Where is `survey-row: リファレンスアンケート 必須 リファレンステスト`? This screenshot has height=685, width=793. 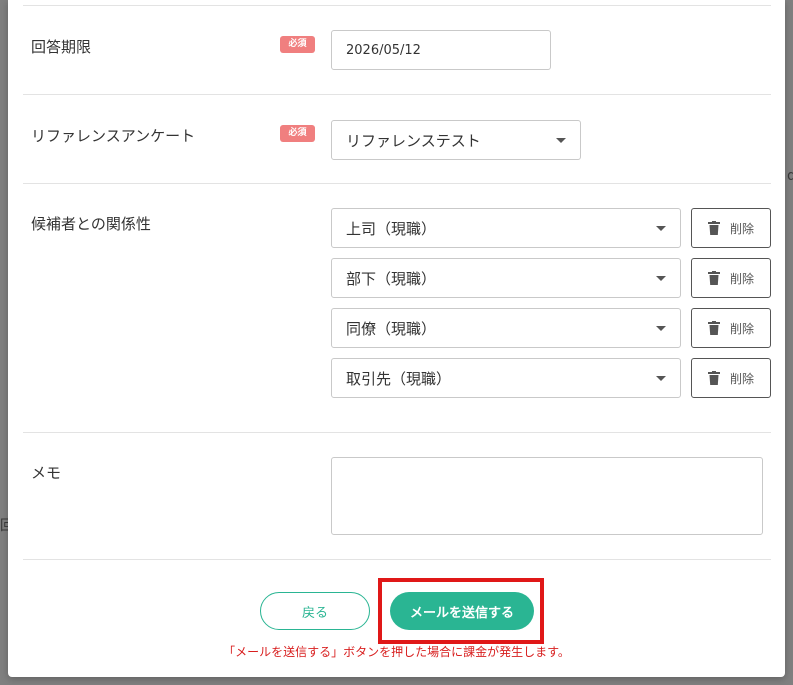 survey-row: リファレンスアンケート 必須 リファレンステスト is located at coordinates (397, 139).